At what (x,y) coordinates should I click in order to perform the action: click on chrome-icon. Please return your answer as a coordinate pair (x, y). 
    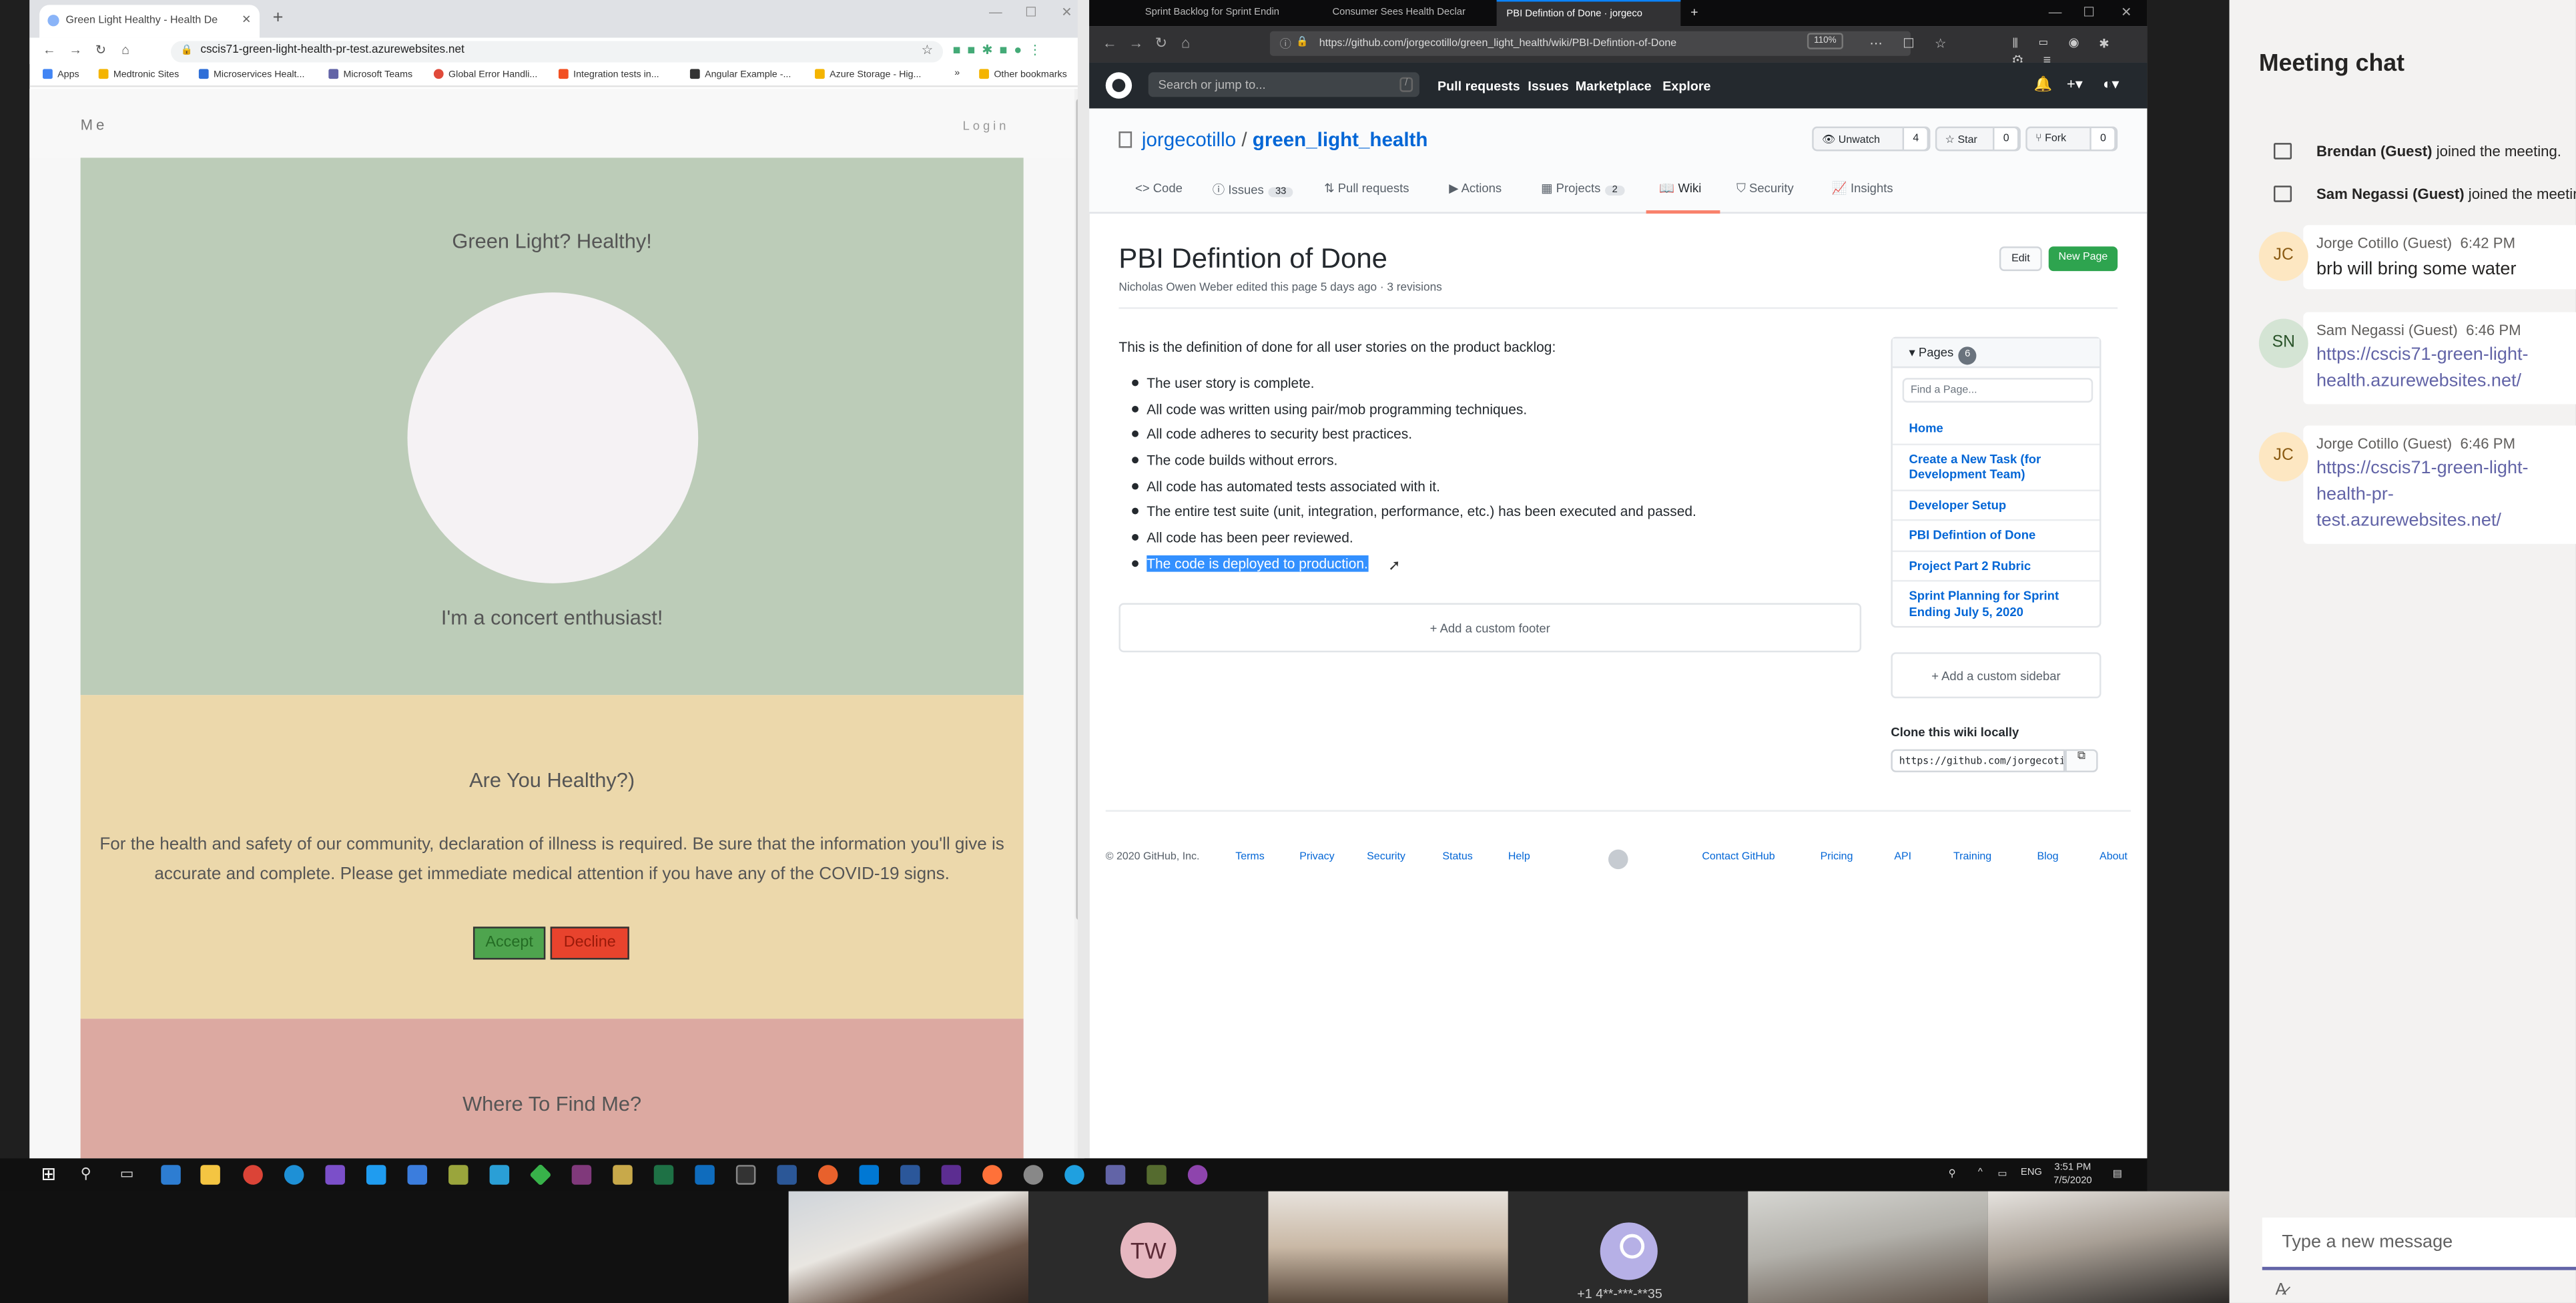
    Looking at the image, I should click on (253, 1175).